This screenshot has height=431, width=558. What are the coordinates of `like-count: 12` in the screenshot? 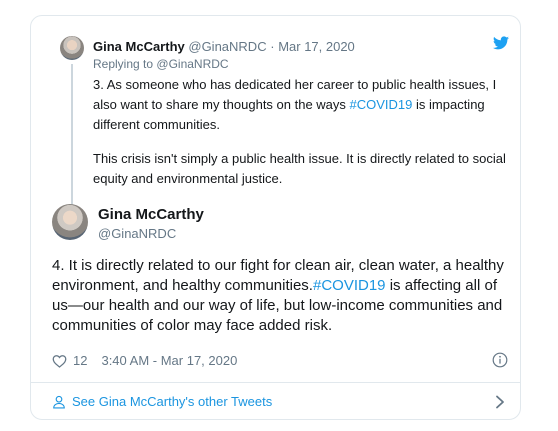 It's located at (80, 360).